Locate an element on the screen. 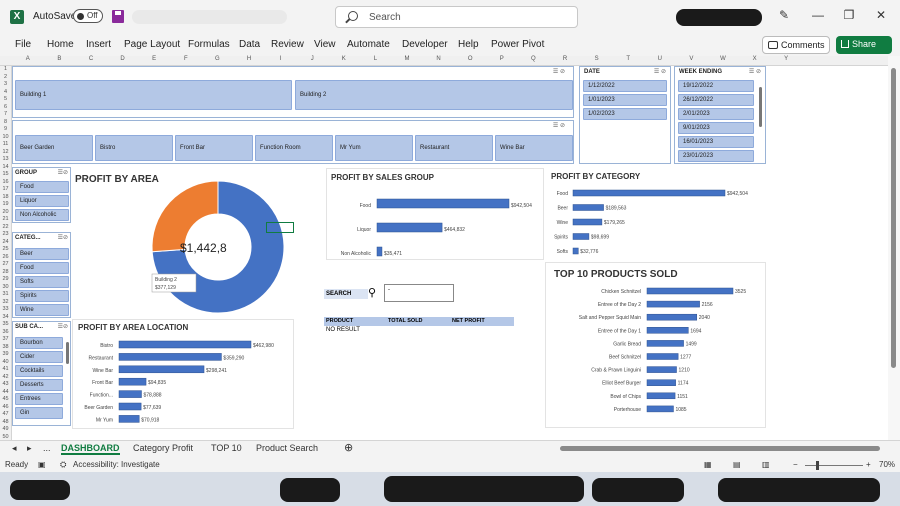  slicer-item-subcat: Cocktails is located at coordinates (39, 371).